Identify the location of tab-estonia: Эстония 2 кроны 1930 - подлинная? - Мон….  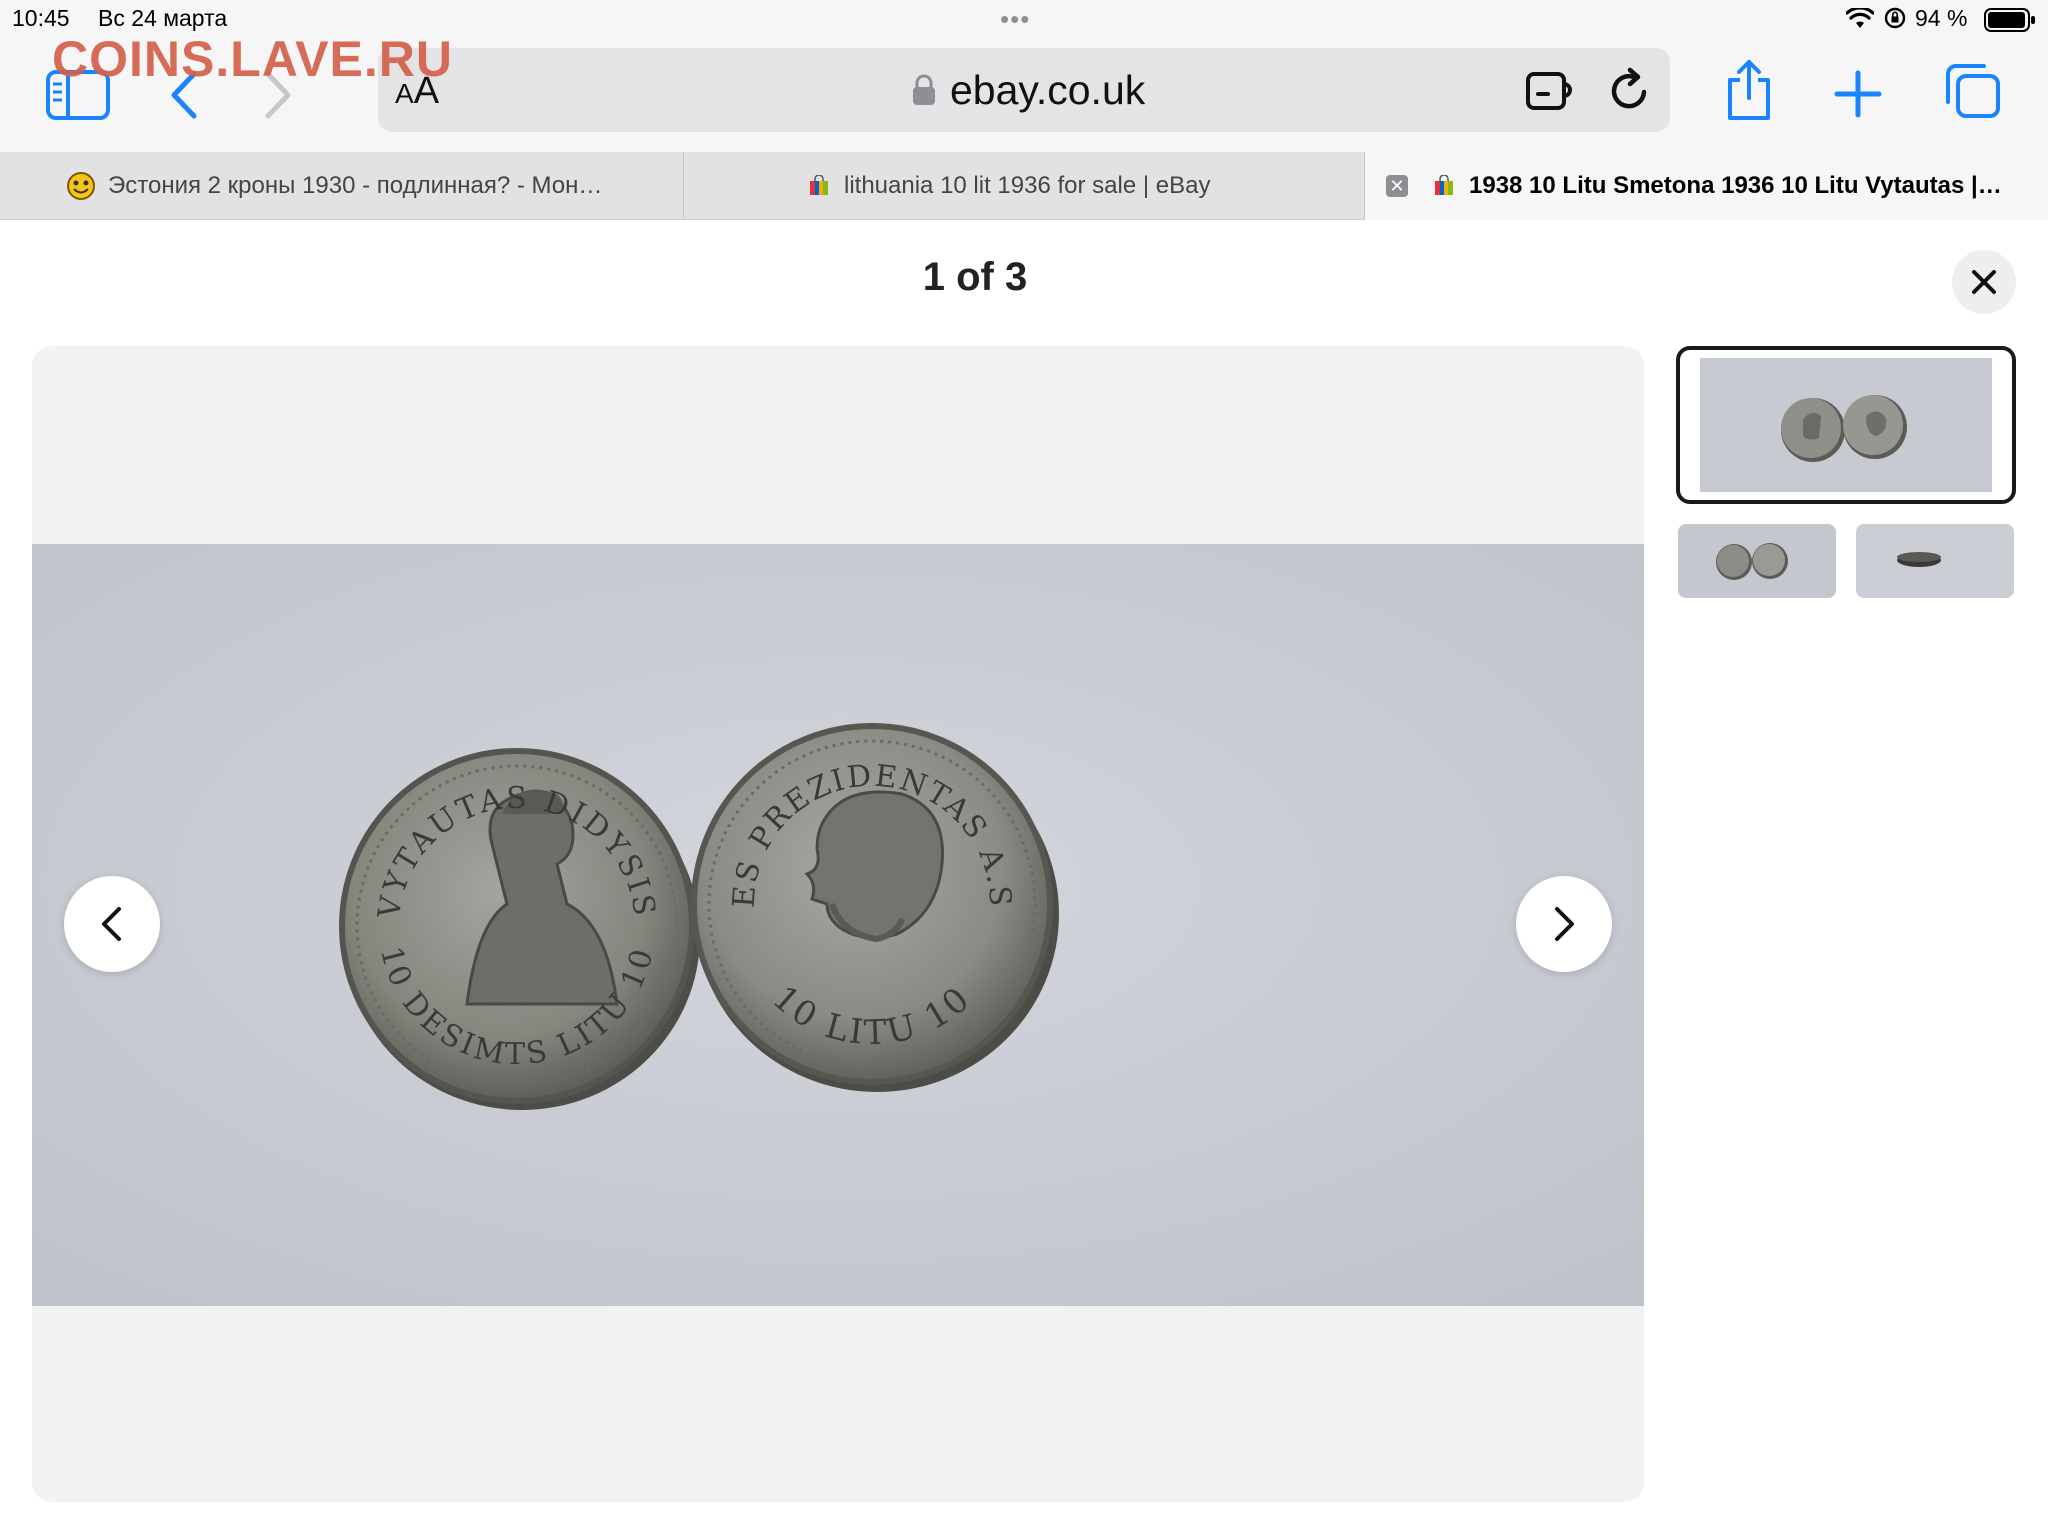
(341, 186).